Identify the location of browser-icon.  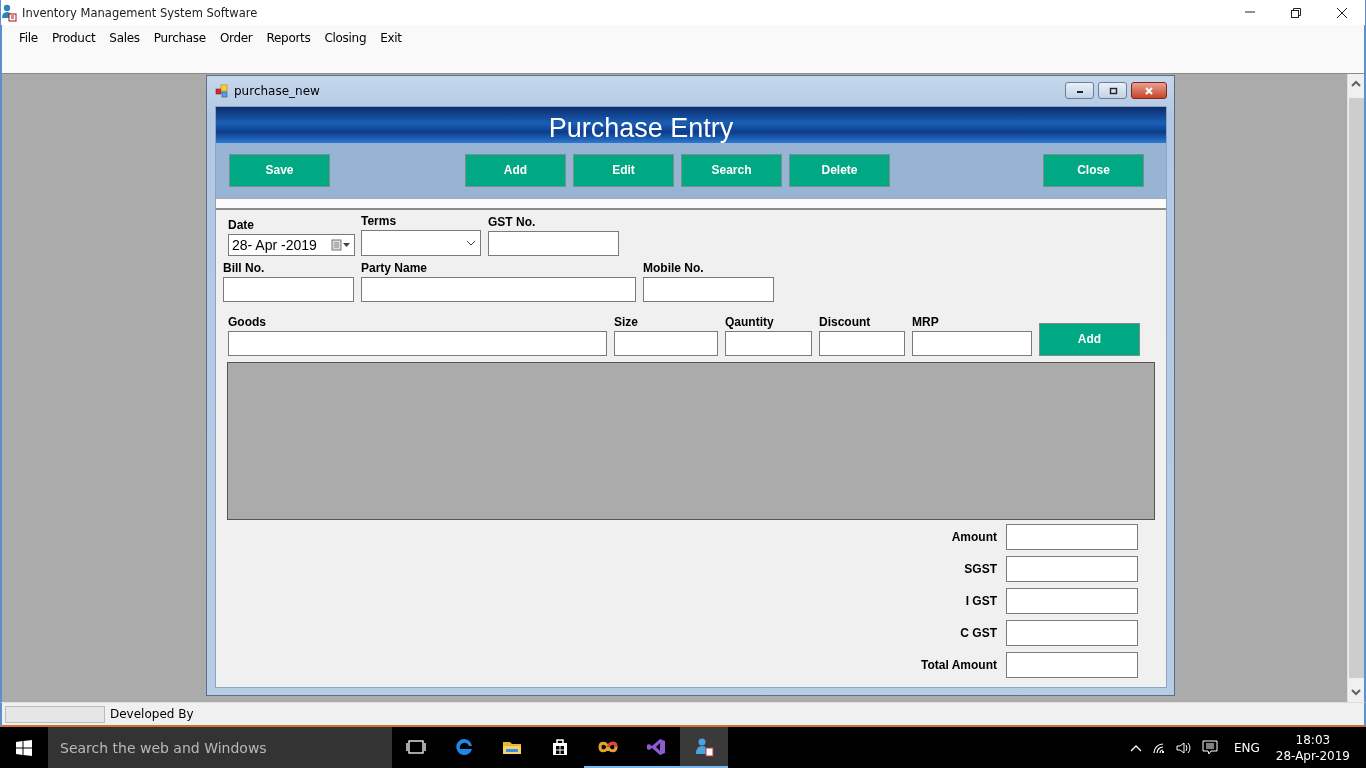
(464, 746).